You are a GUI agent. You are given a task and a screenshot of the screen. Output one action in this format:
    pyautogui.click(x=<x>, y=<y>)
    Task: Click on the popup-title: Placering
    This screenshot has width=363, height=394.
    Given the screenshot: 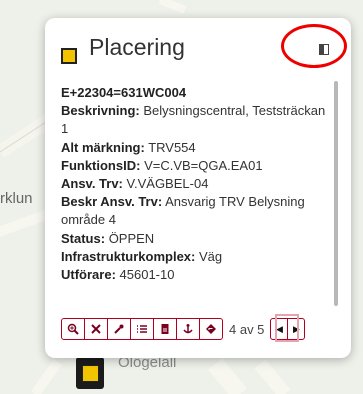 What is the action you would take?
    pyautogui.click(x=137, y=47)
    